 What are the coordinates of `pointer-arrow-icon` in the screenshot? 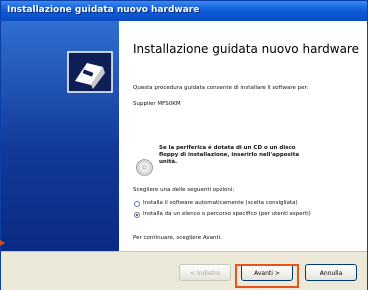 It's located at (2, 243).